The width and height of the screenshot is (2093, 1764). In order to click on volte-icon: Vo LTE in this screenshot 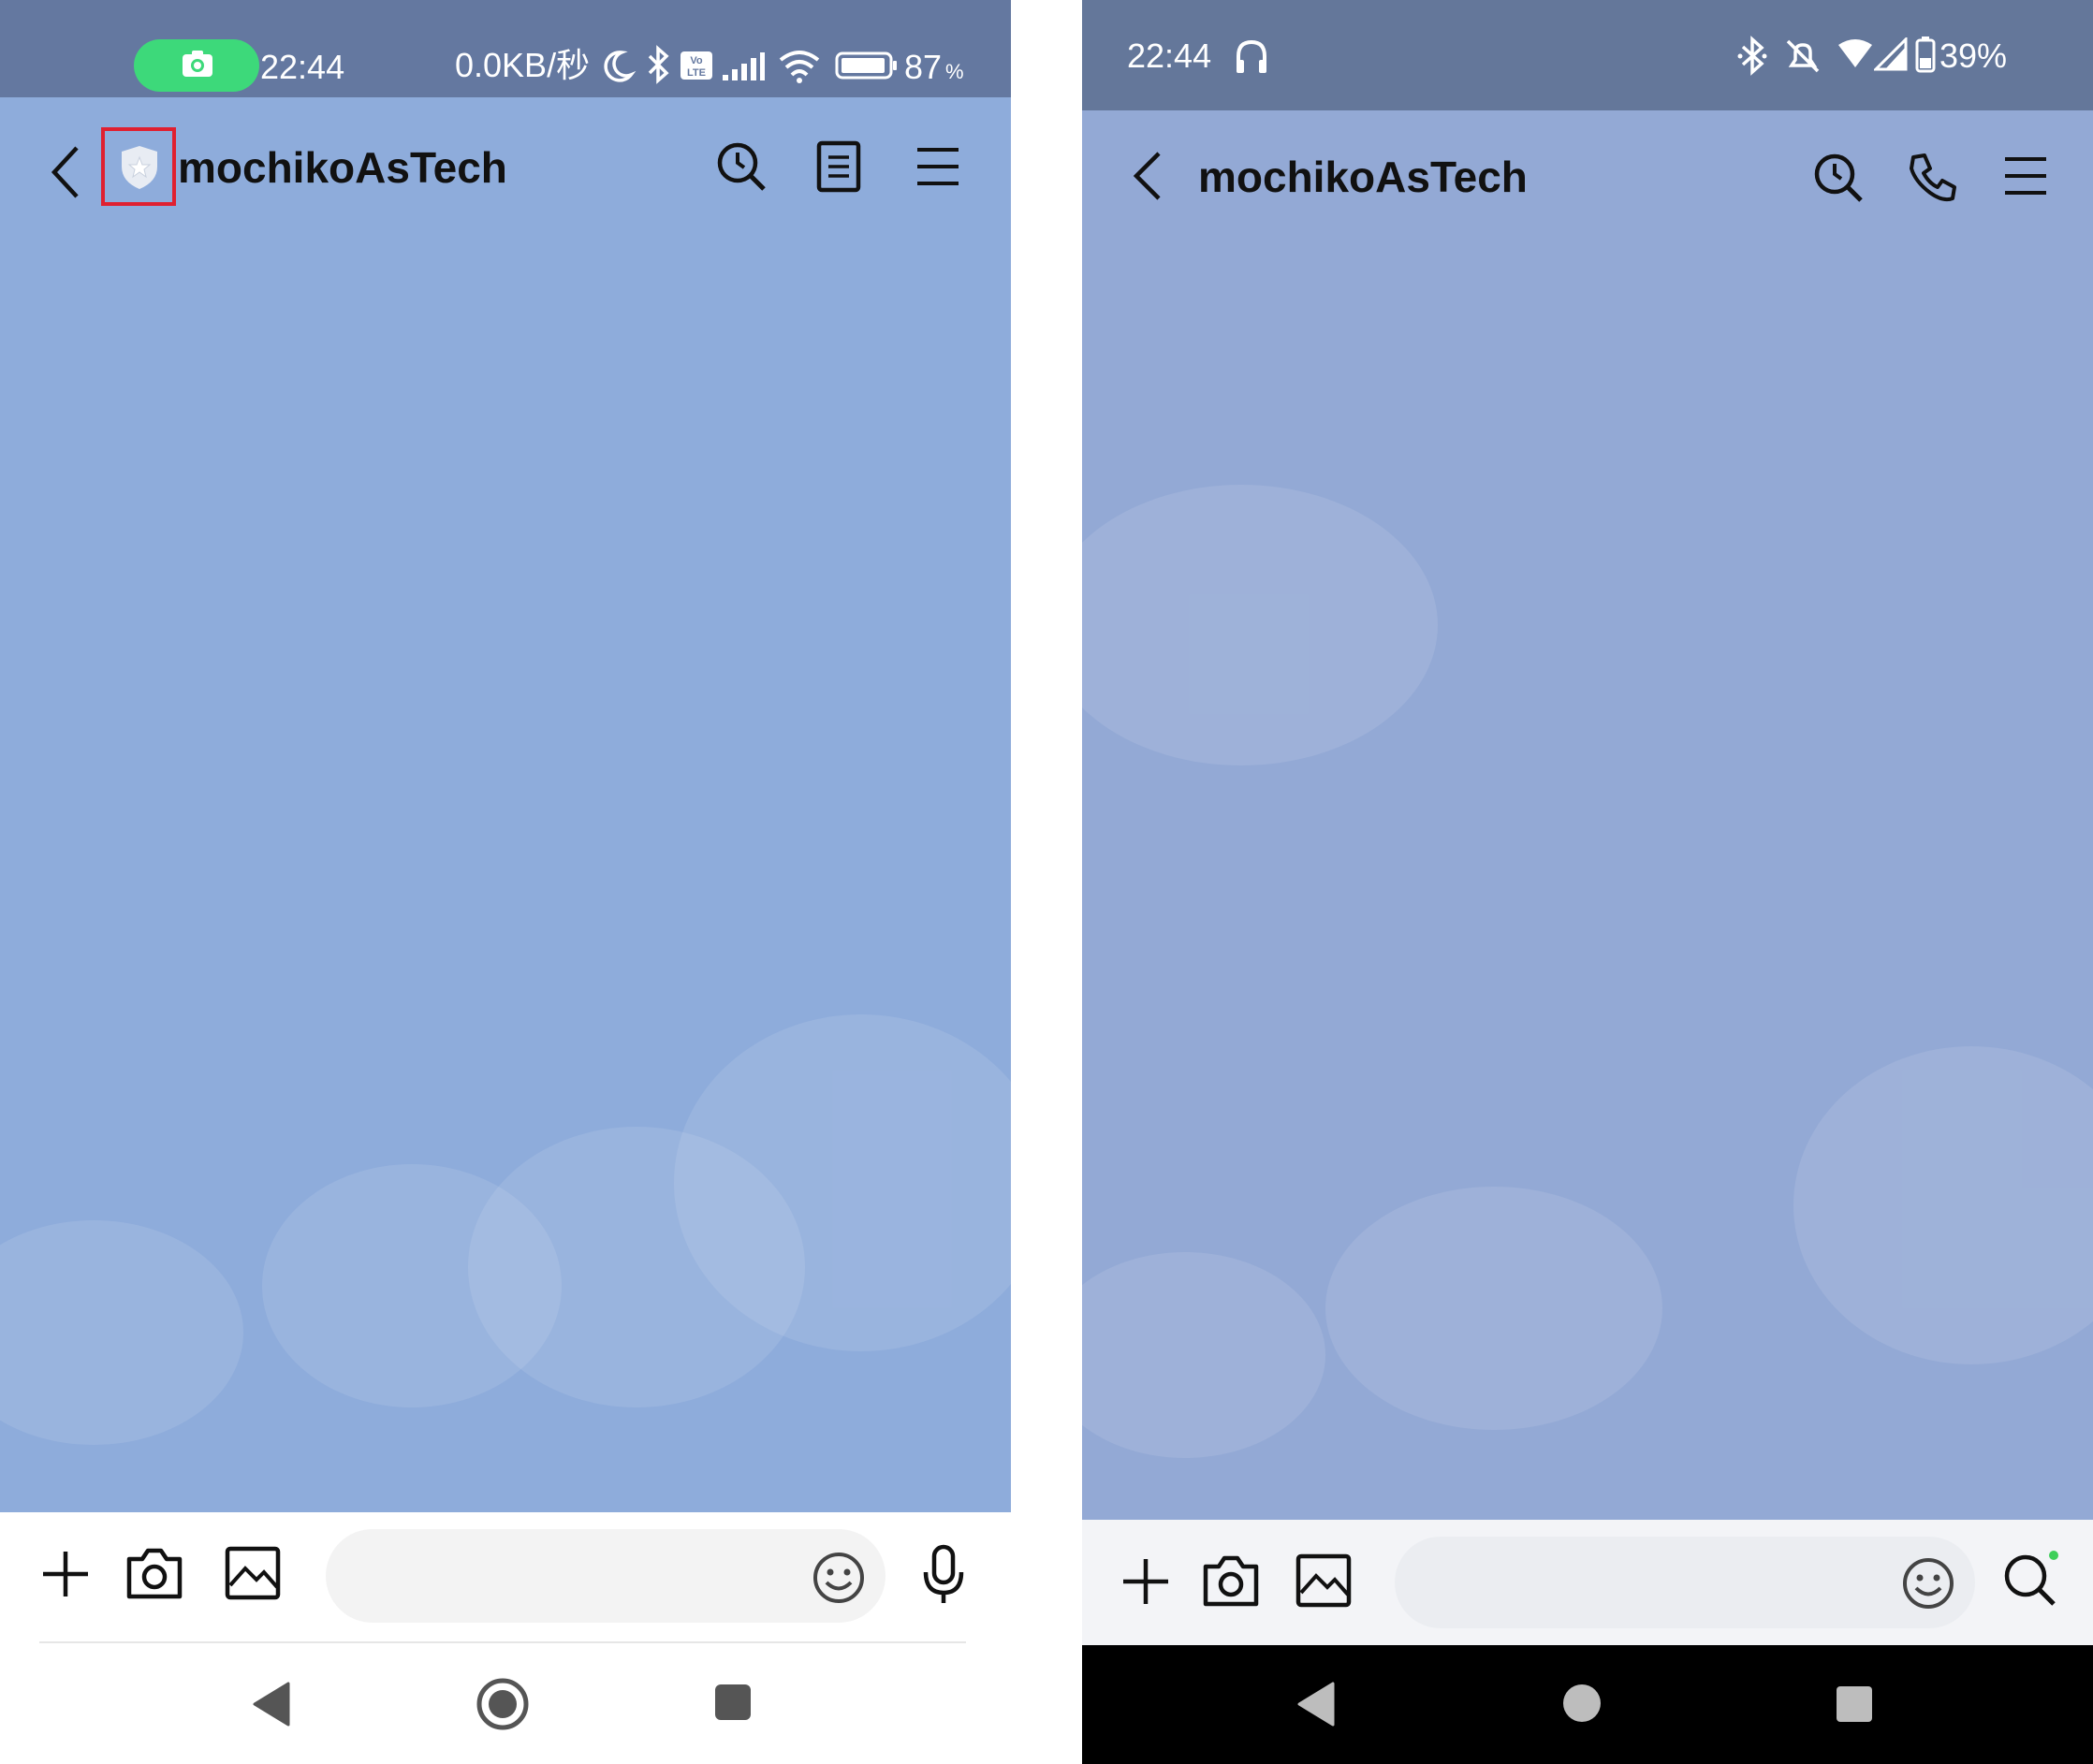, I will do `click(696, 65)`.